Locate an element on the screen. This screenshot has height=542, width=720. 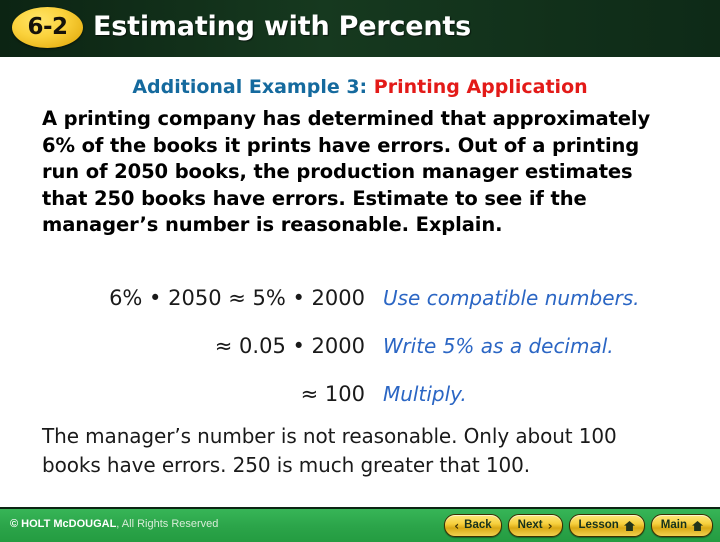
chevron-left-icon: ‹ is located at coordinates (457, 525).